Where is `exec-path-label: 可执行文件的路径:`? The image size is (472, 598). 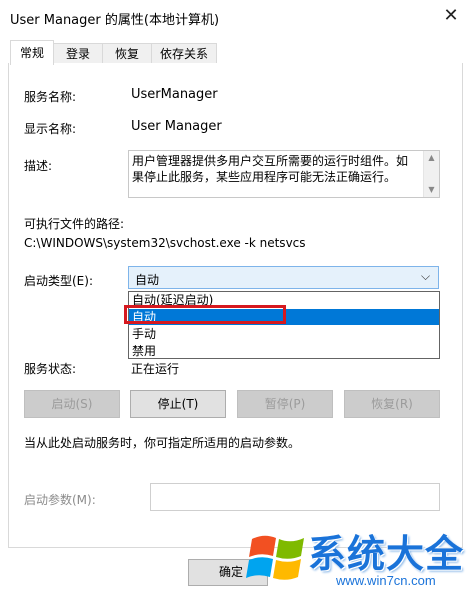
exec-path-label: 可执行文件的路径: is located at coordinates (74, 224).